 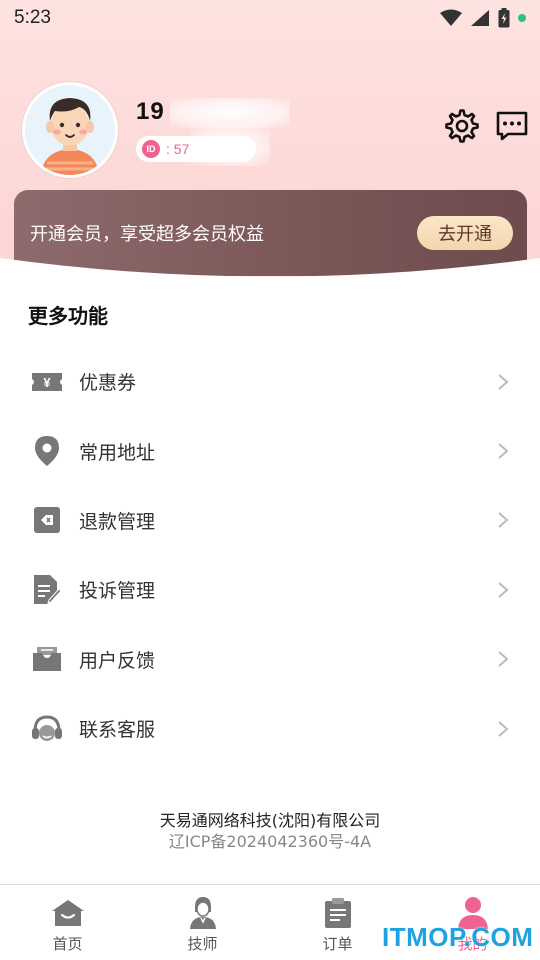 I want to click on id-blur, so click(x=230, y=146).